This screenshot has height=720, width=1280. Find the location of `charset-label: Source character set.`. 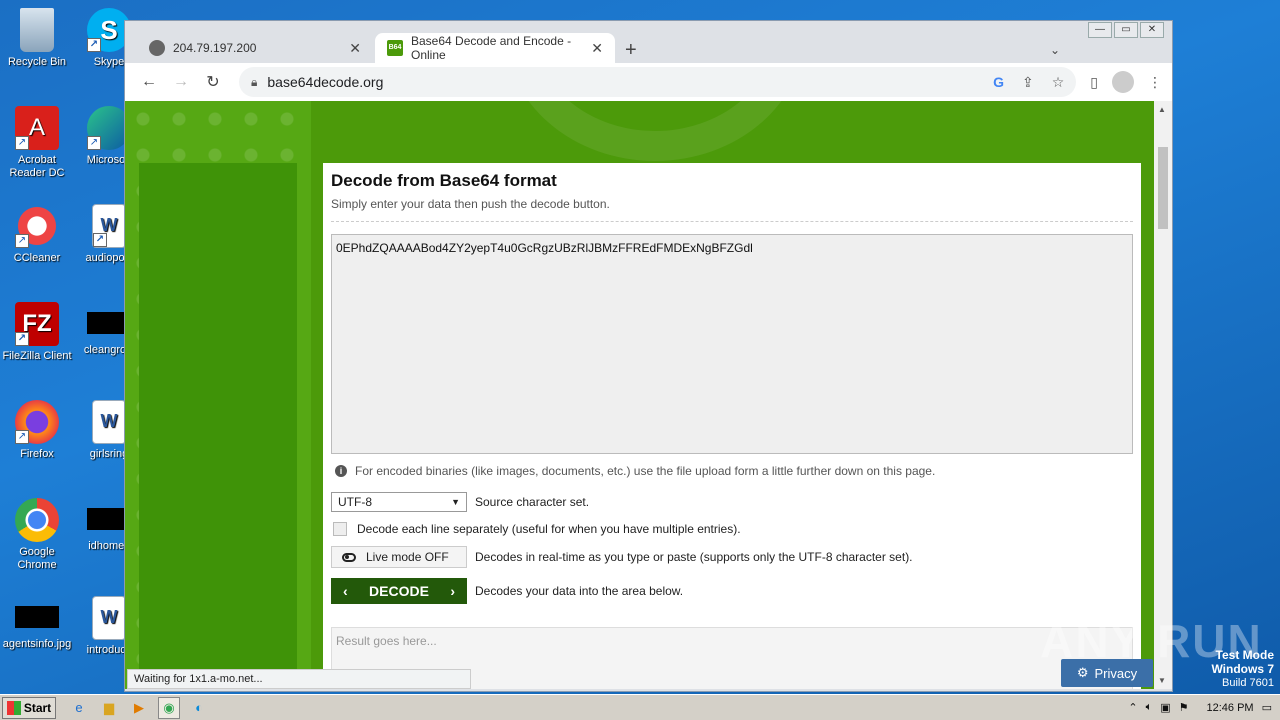

charset-label: Source character set. is located at coordinates (532, 502).